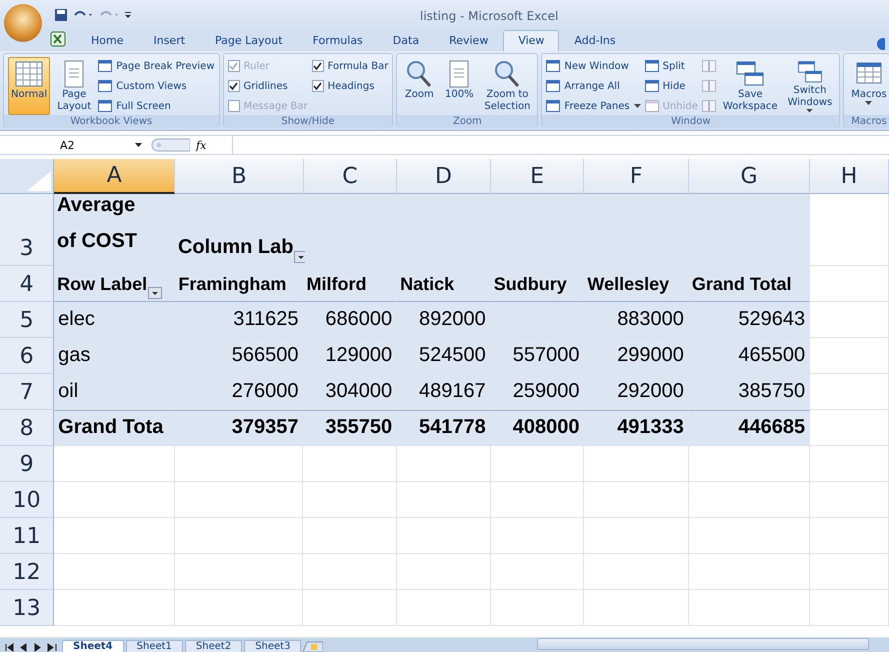 This screenshot has width=889, height=652. Describe the element at coordinates (138, 145) in the screenshot. I see `caret-icon` at that location.